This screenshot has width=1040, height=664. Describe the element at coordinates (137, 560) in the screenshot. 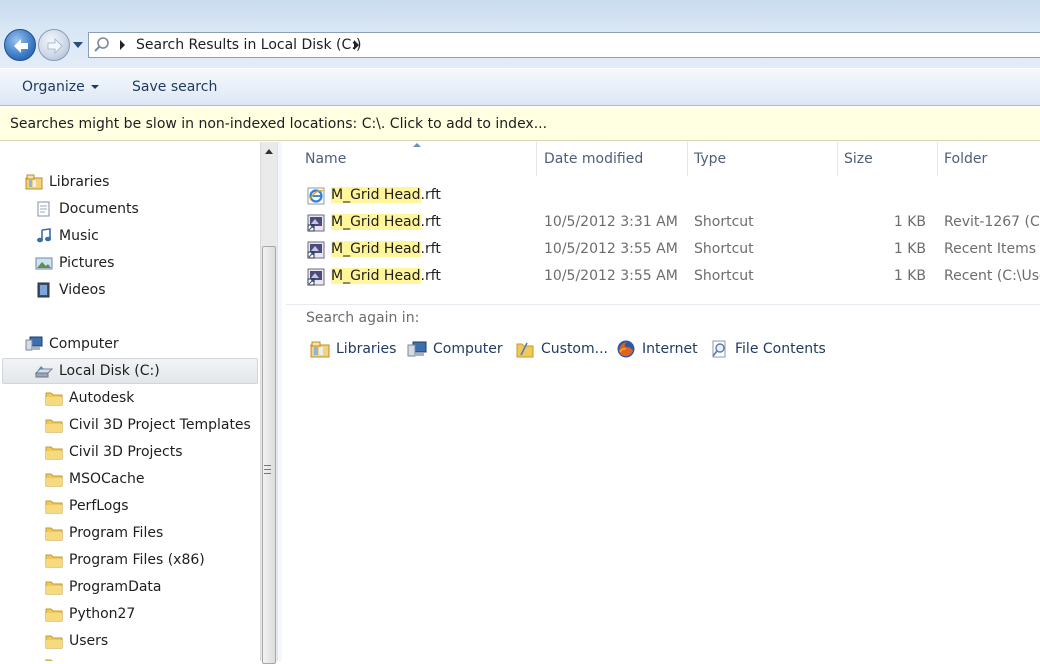

I see `nav-item-label: Program Files (x86)` at that location.